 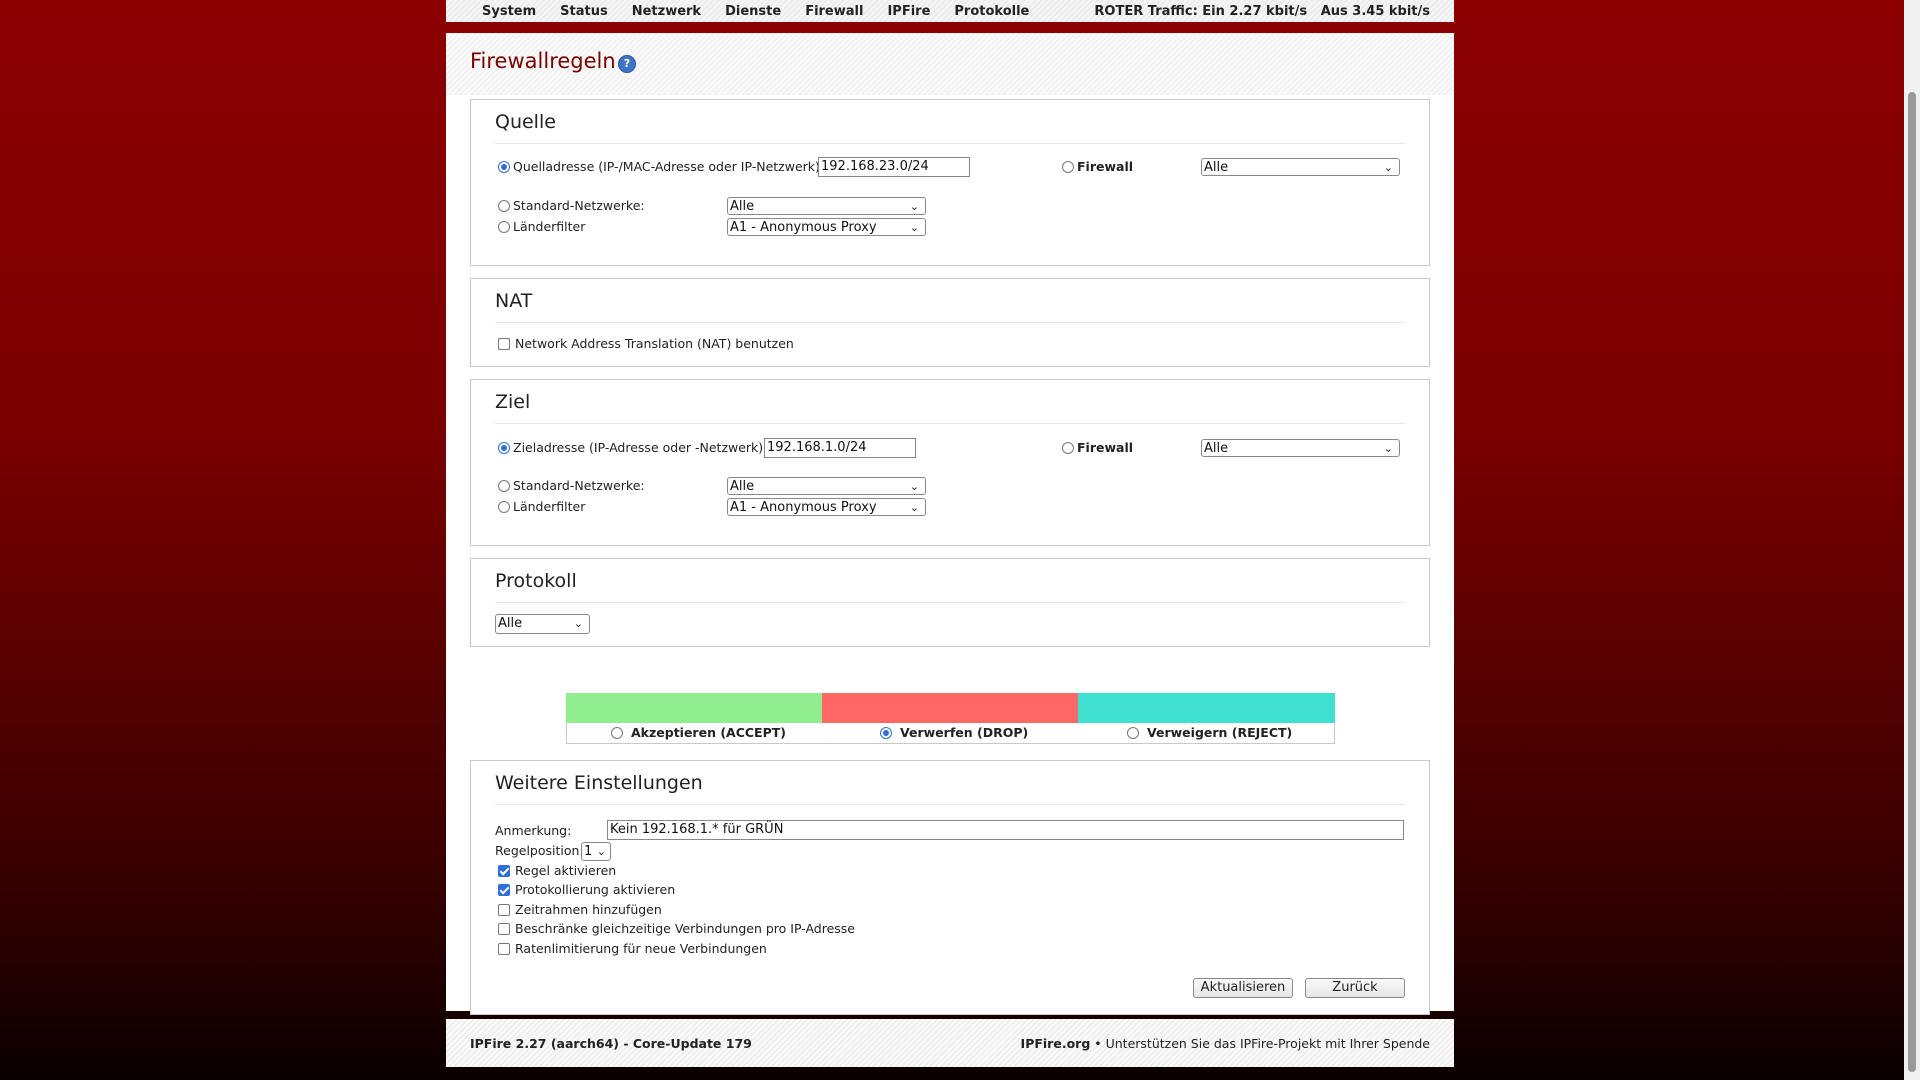 What do you see at coordinates (617, 732) in the screenshot?
I see `accept-radio` at bounding box center [617, 732].